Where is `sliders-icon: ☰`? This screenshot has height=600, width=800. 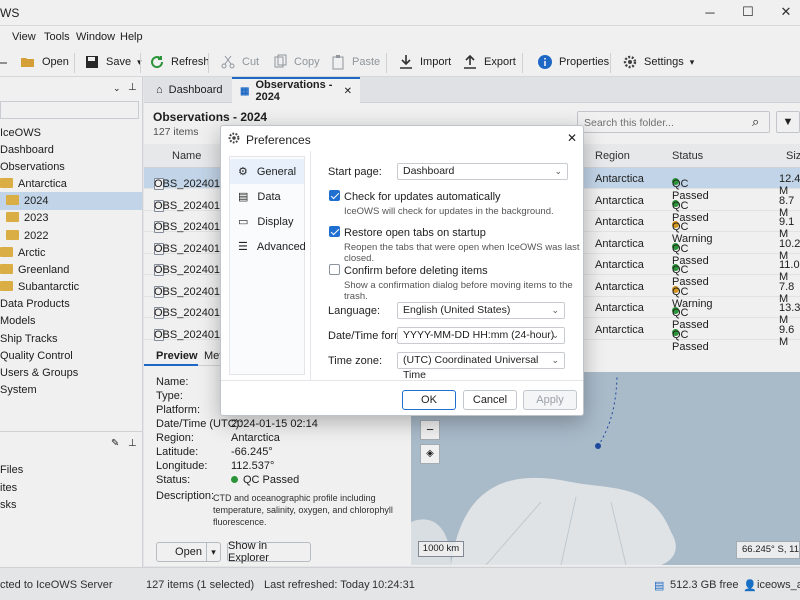
sliders-icon: ☰ is located at coordinates (243, 247).